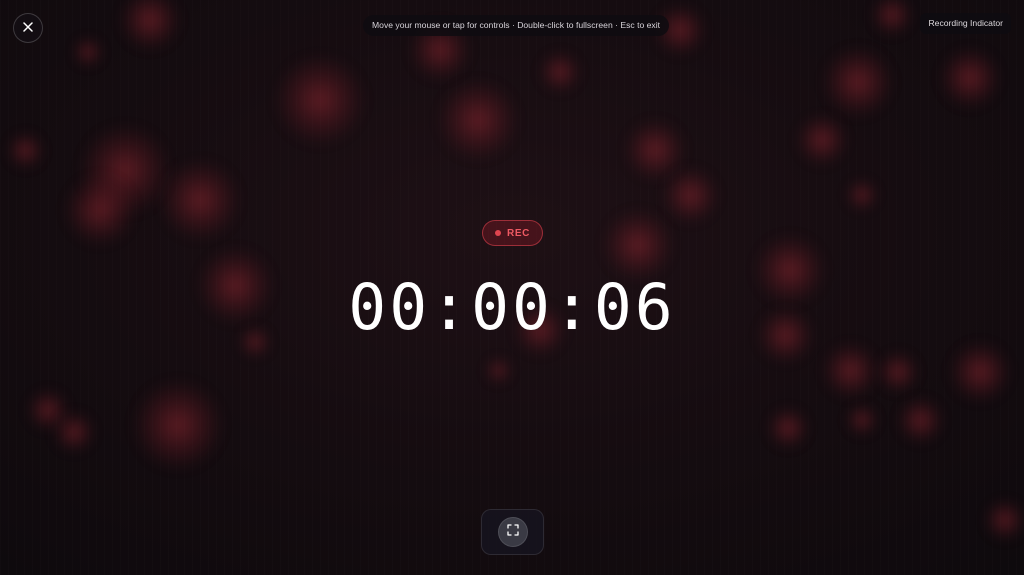 The image size is (1024, 575). I want to click on rec-label: REC, so click(518, 233).